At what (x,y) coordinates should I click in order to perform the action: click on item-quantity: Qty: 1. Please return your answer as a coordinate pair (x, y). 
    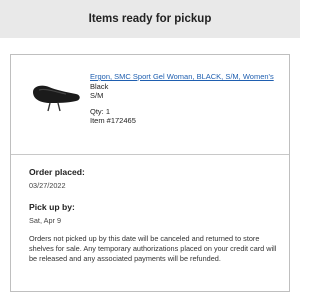
    Looking at the image, I should click on (100, 111).